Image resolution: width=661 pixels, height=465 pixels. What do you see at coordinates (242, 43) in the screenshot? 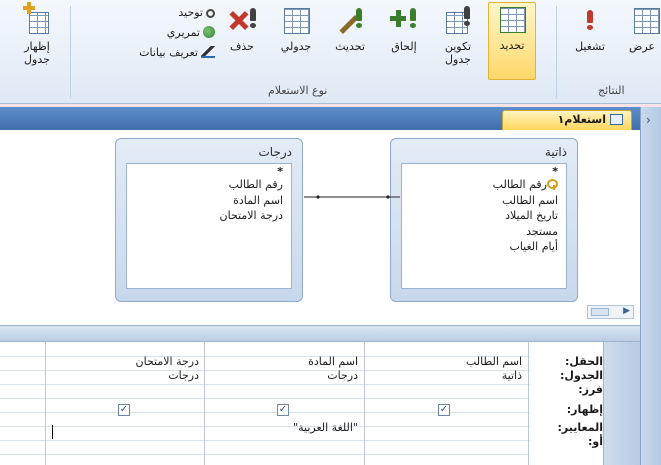
I see `delete-button: حذف` at bounding box center [242, 43].